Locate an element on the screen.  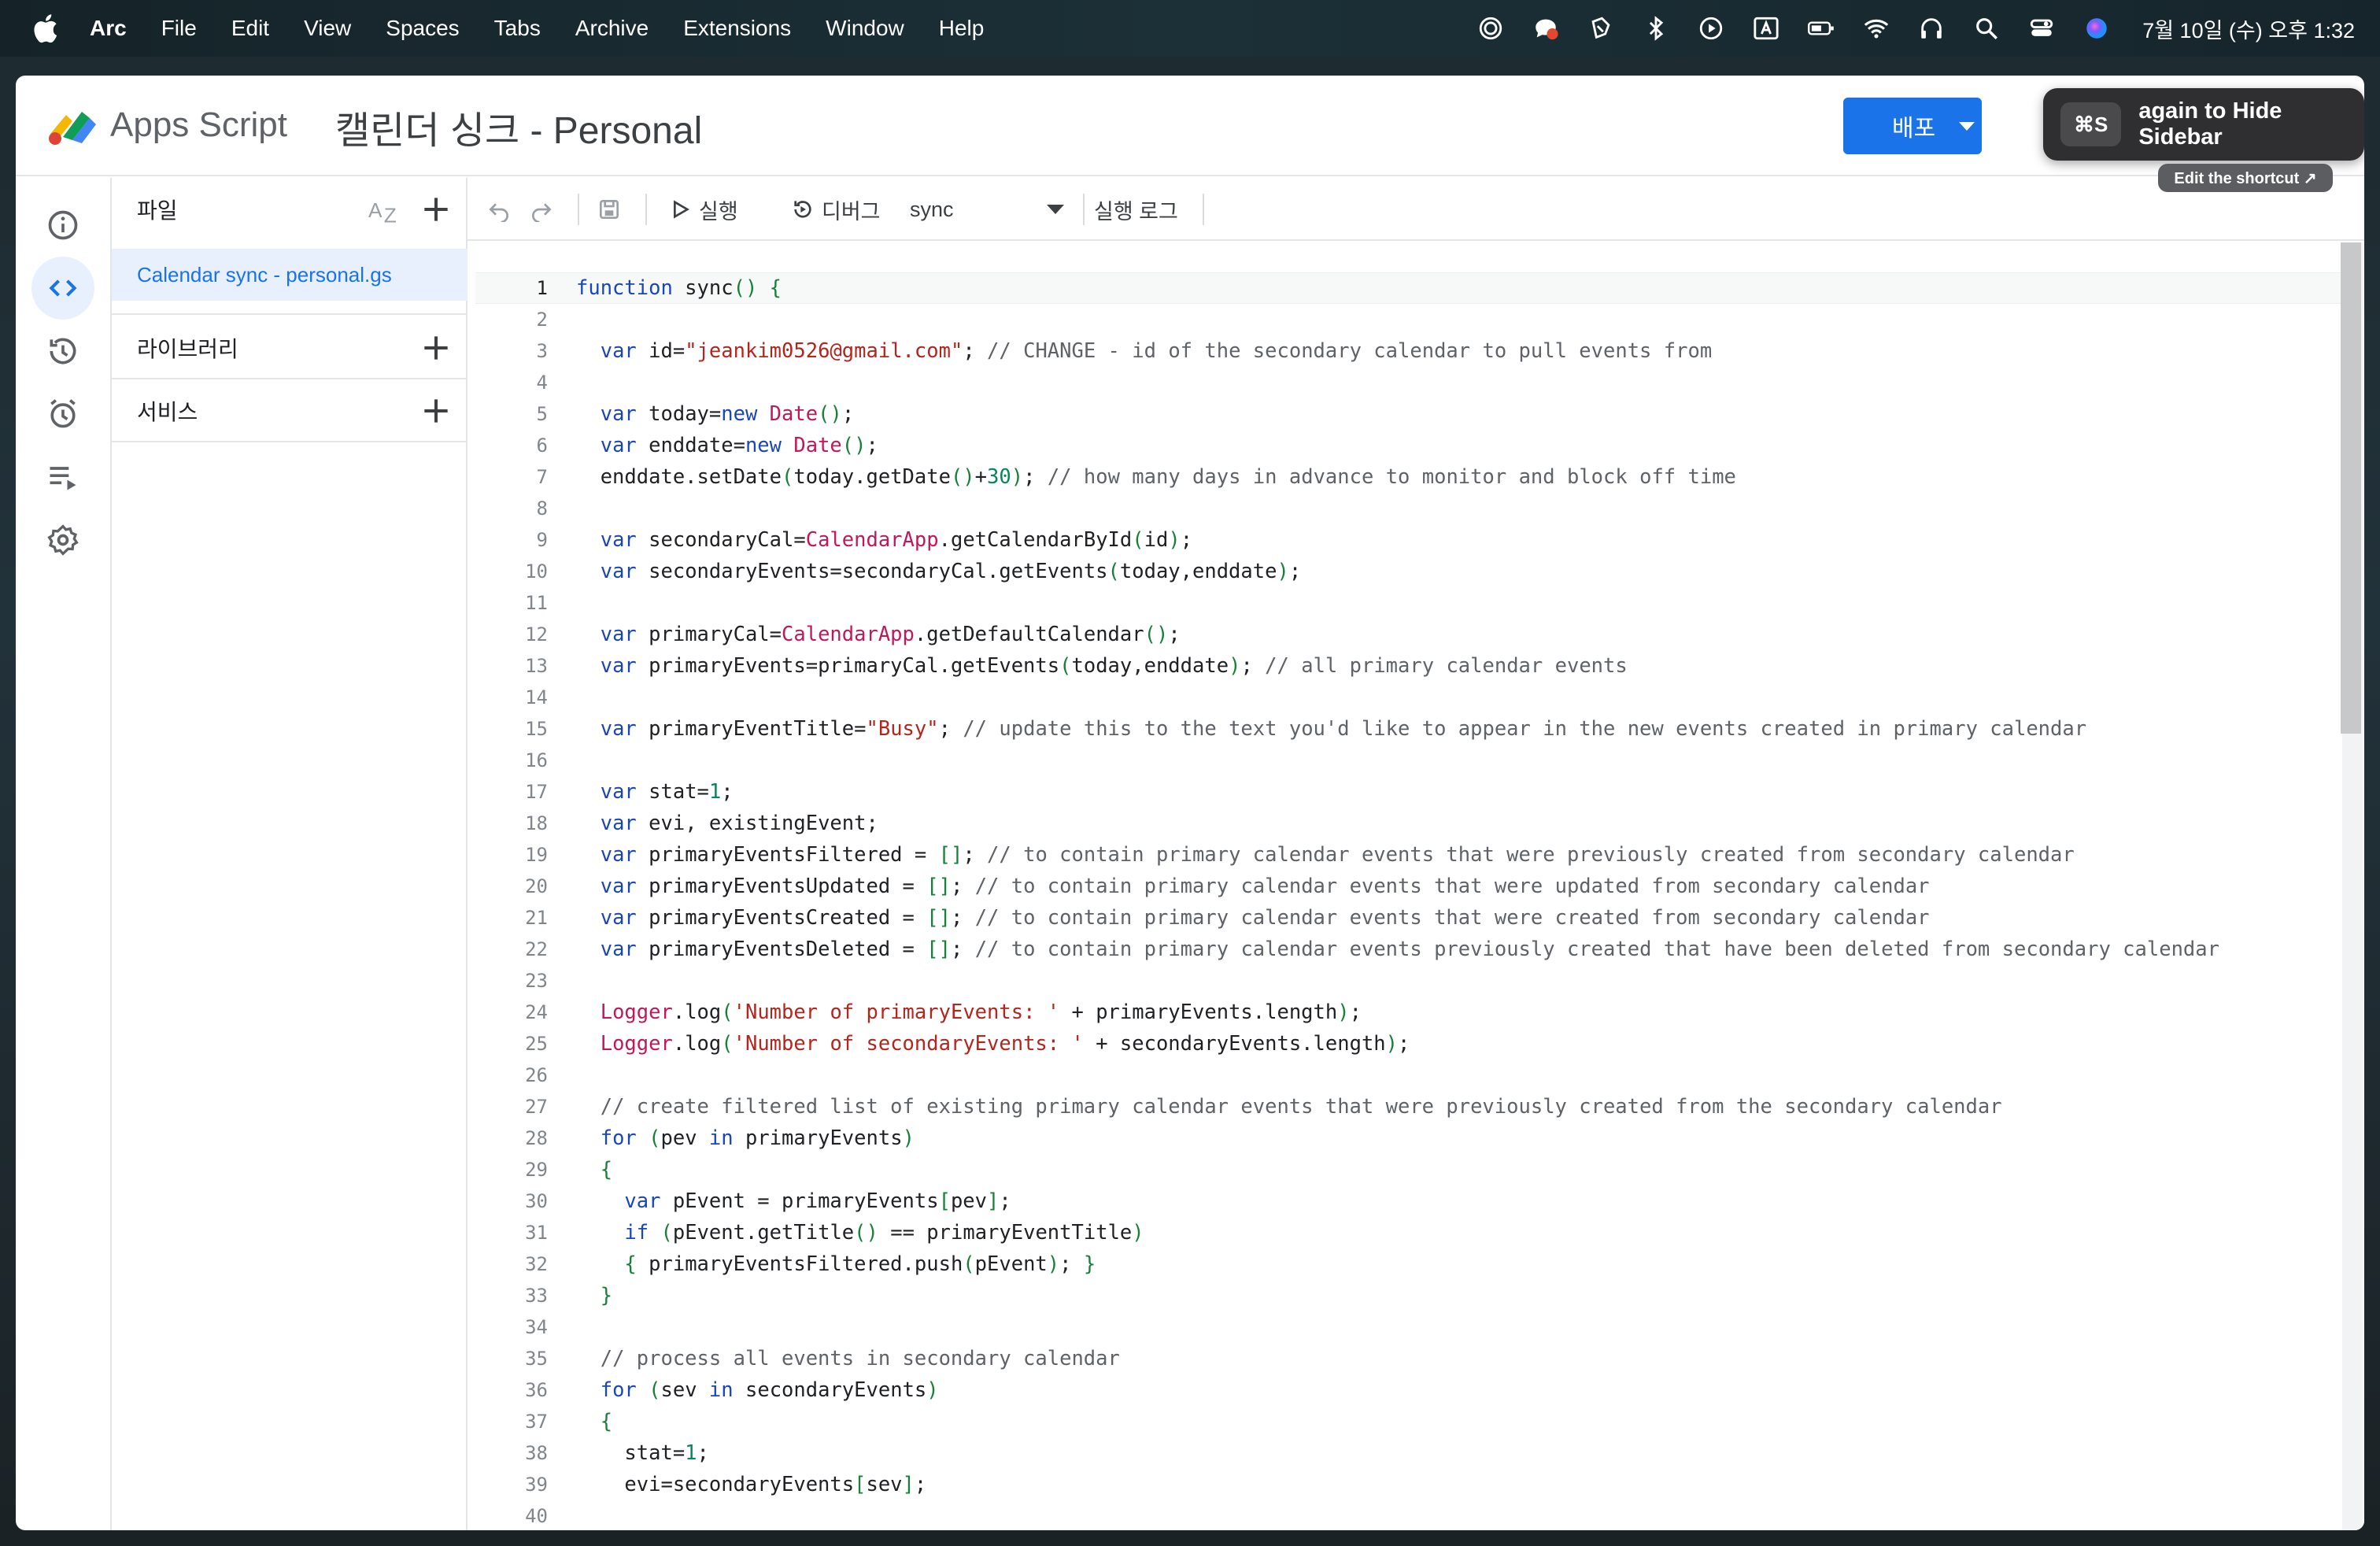
undo-icon is located at coordinates (499, 209).